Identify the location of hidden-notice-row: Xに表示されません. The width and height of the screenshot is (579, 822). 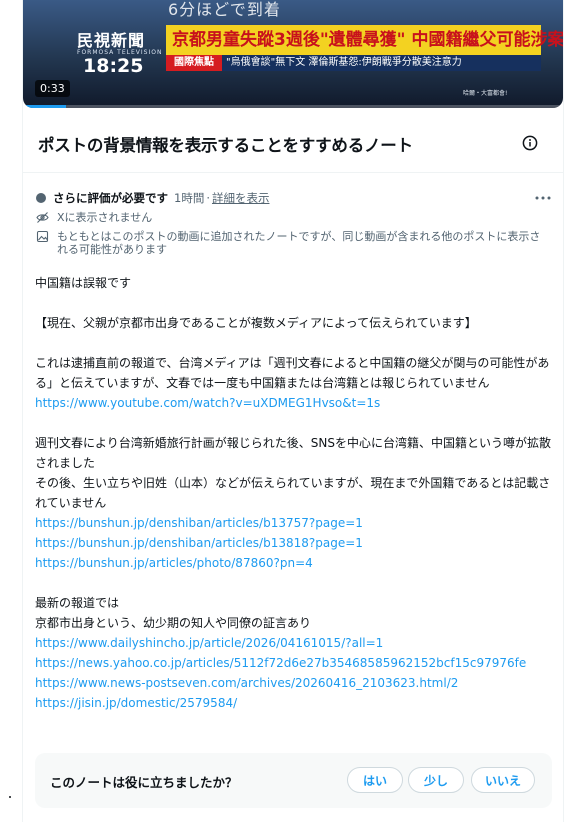
(94, 217).